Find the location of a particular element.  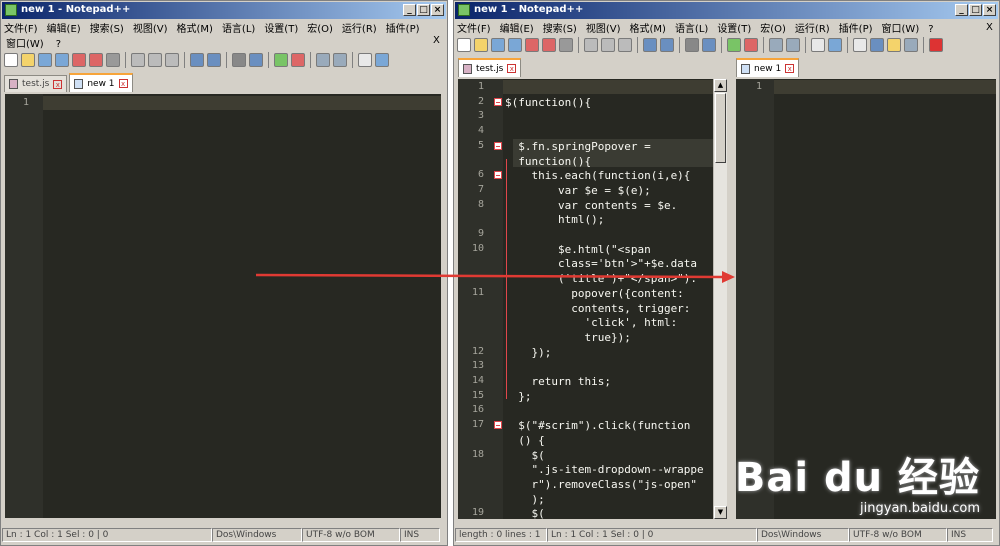

toolbar-separator is located at coordinates (805, 45).